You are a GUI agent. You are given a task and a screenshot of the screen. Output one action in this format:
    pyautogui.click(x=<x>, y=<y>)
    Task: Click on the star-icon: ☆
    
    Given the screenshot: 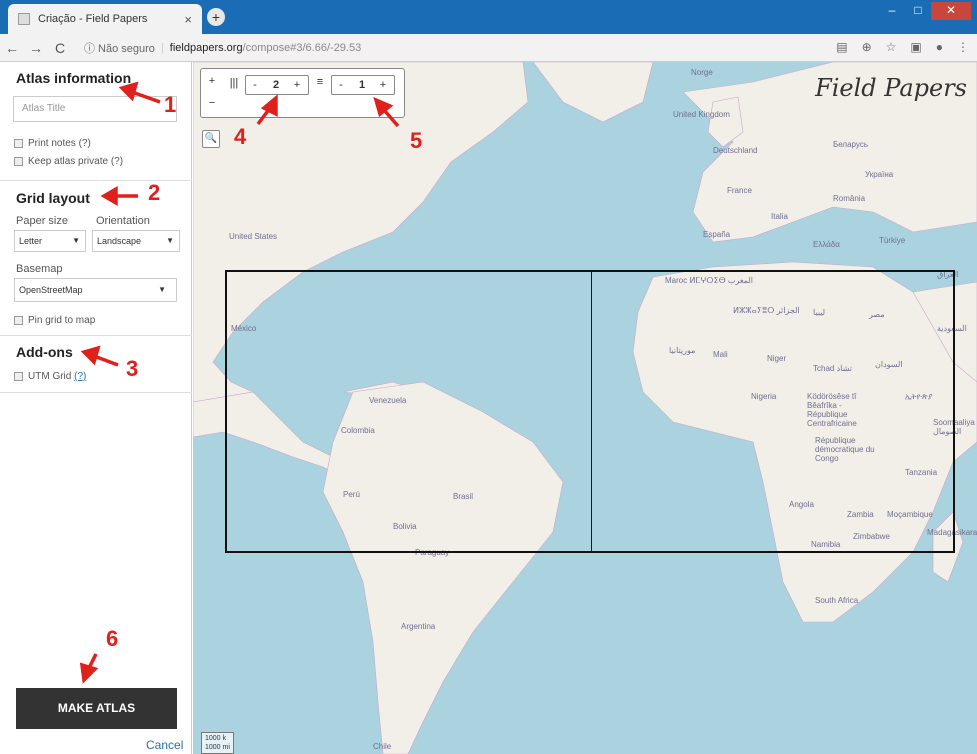 What is the action you would take?
    pyautogui.click(x=891, y=47)
    